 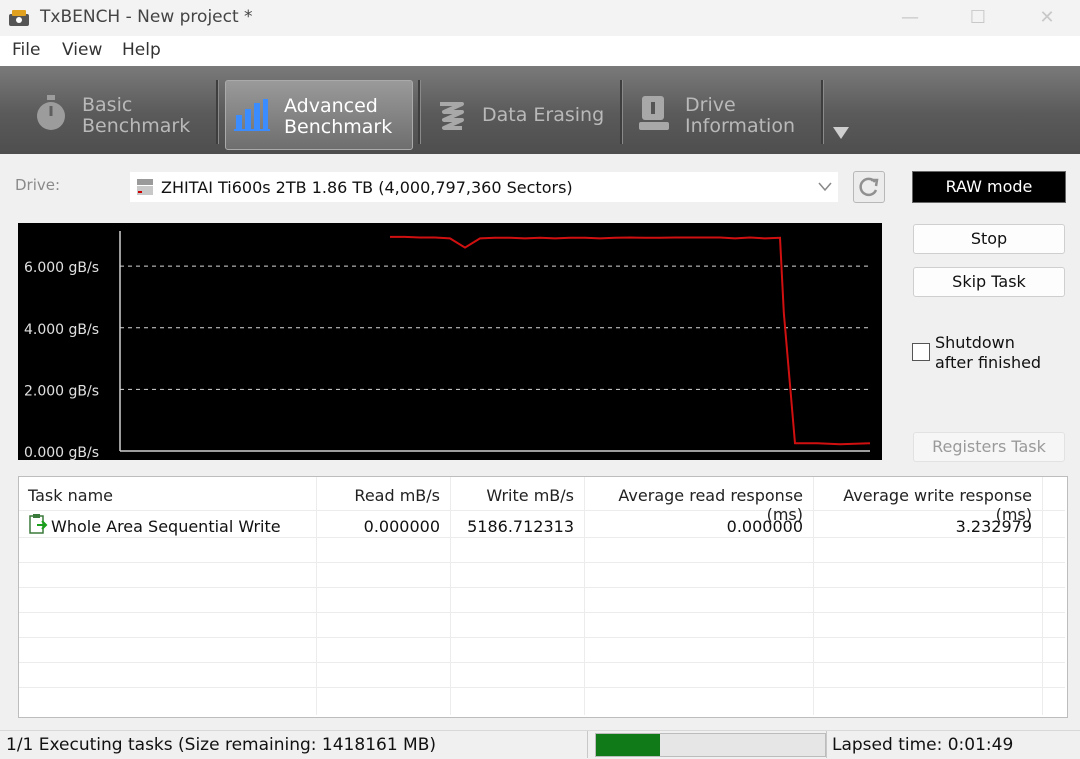 I want to click on menu-help: Help, so click(x=141, y=50).